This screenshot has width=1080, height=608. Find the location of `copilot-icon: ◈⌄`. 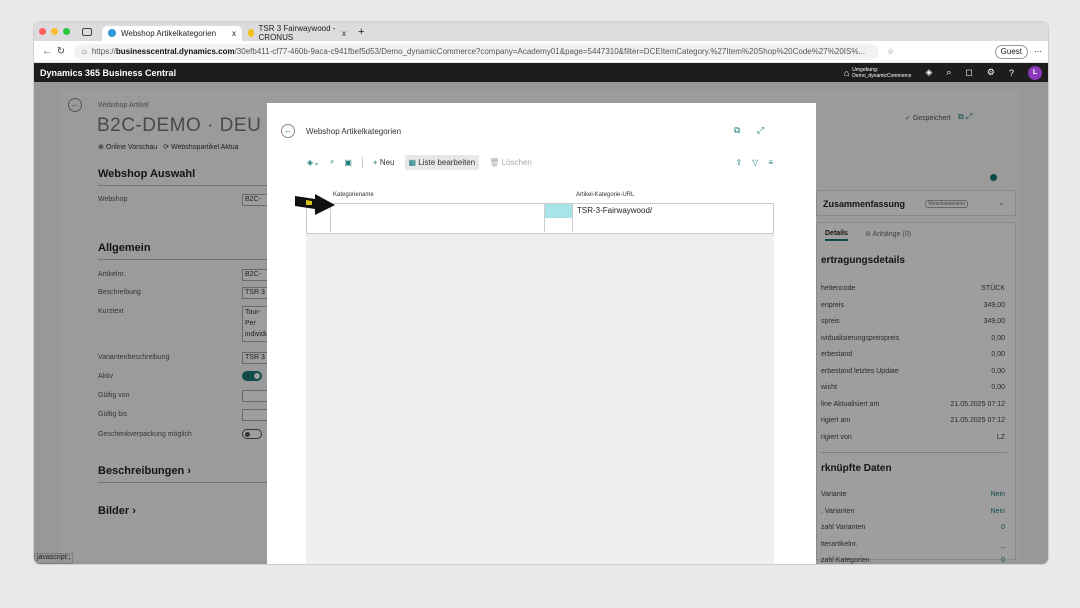

copilot-icon: ◈⌄ is located at coordinates (313, 162).